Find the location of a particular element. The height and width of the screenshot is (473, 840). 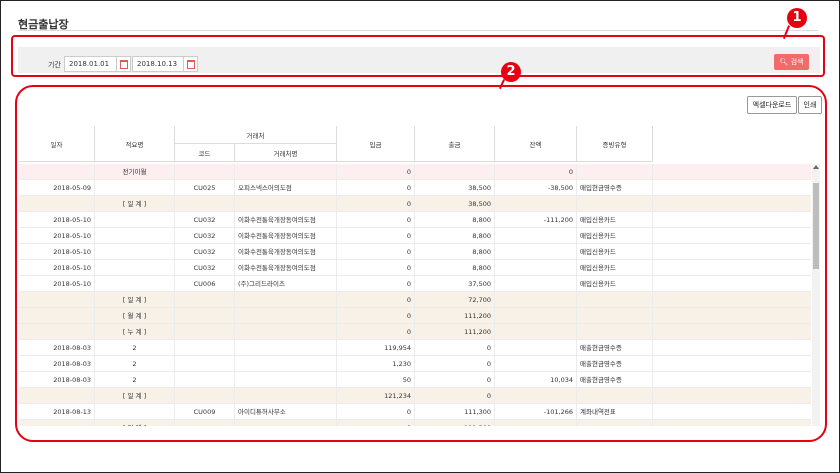

callout-box-search is located at coordinates (418, 56).